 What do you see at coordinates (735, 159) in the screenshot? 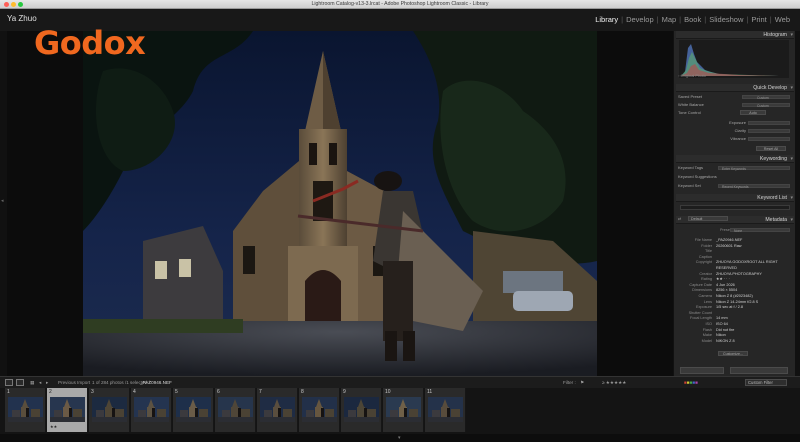
I see `keywording-panel-header: Keywording` at bounding box center [735, 159].